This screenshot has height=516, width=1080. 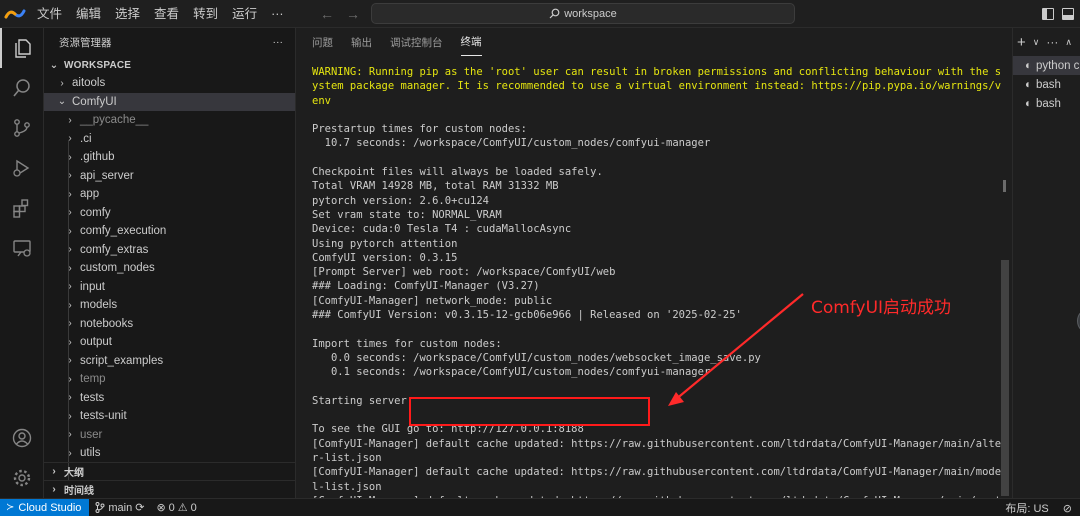 What do you see at coordinates (353, 14) in the screenshot?
I see `forward-arrow-icon: →` at bounding box center [353, 14].